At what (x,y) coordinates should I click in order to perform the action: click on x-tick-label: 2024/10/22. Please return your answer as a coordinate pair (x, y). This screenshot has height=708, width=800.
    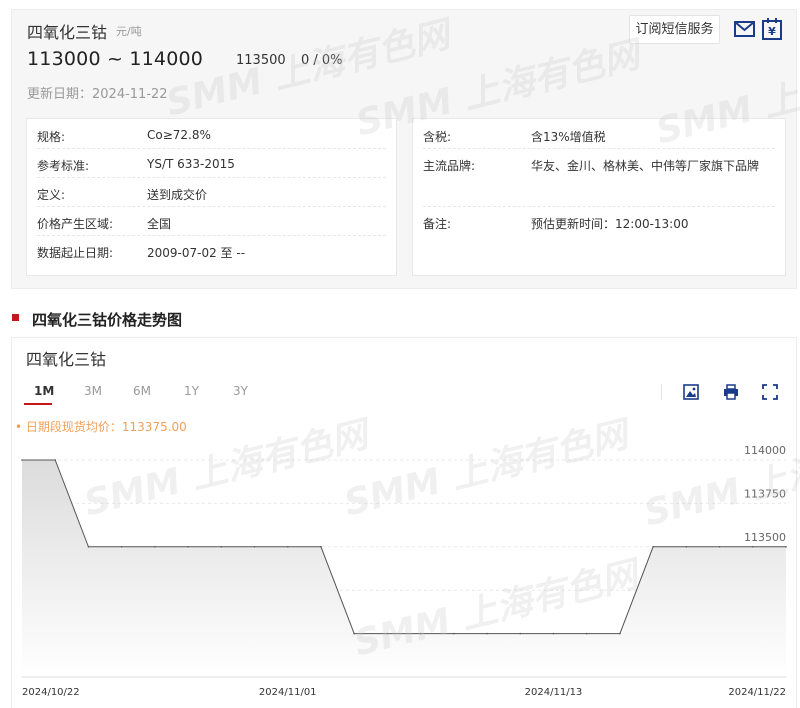
    Looking at the image, I should click on (51, 692).